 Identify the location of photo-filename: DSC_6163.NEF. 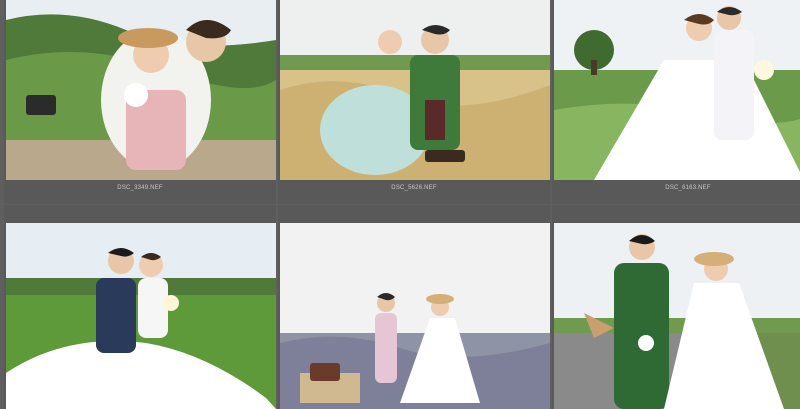
(688, 188).